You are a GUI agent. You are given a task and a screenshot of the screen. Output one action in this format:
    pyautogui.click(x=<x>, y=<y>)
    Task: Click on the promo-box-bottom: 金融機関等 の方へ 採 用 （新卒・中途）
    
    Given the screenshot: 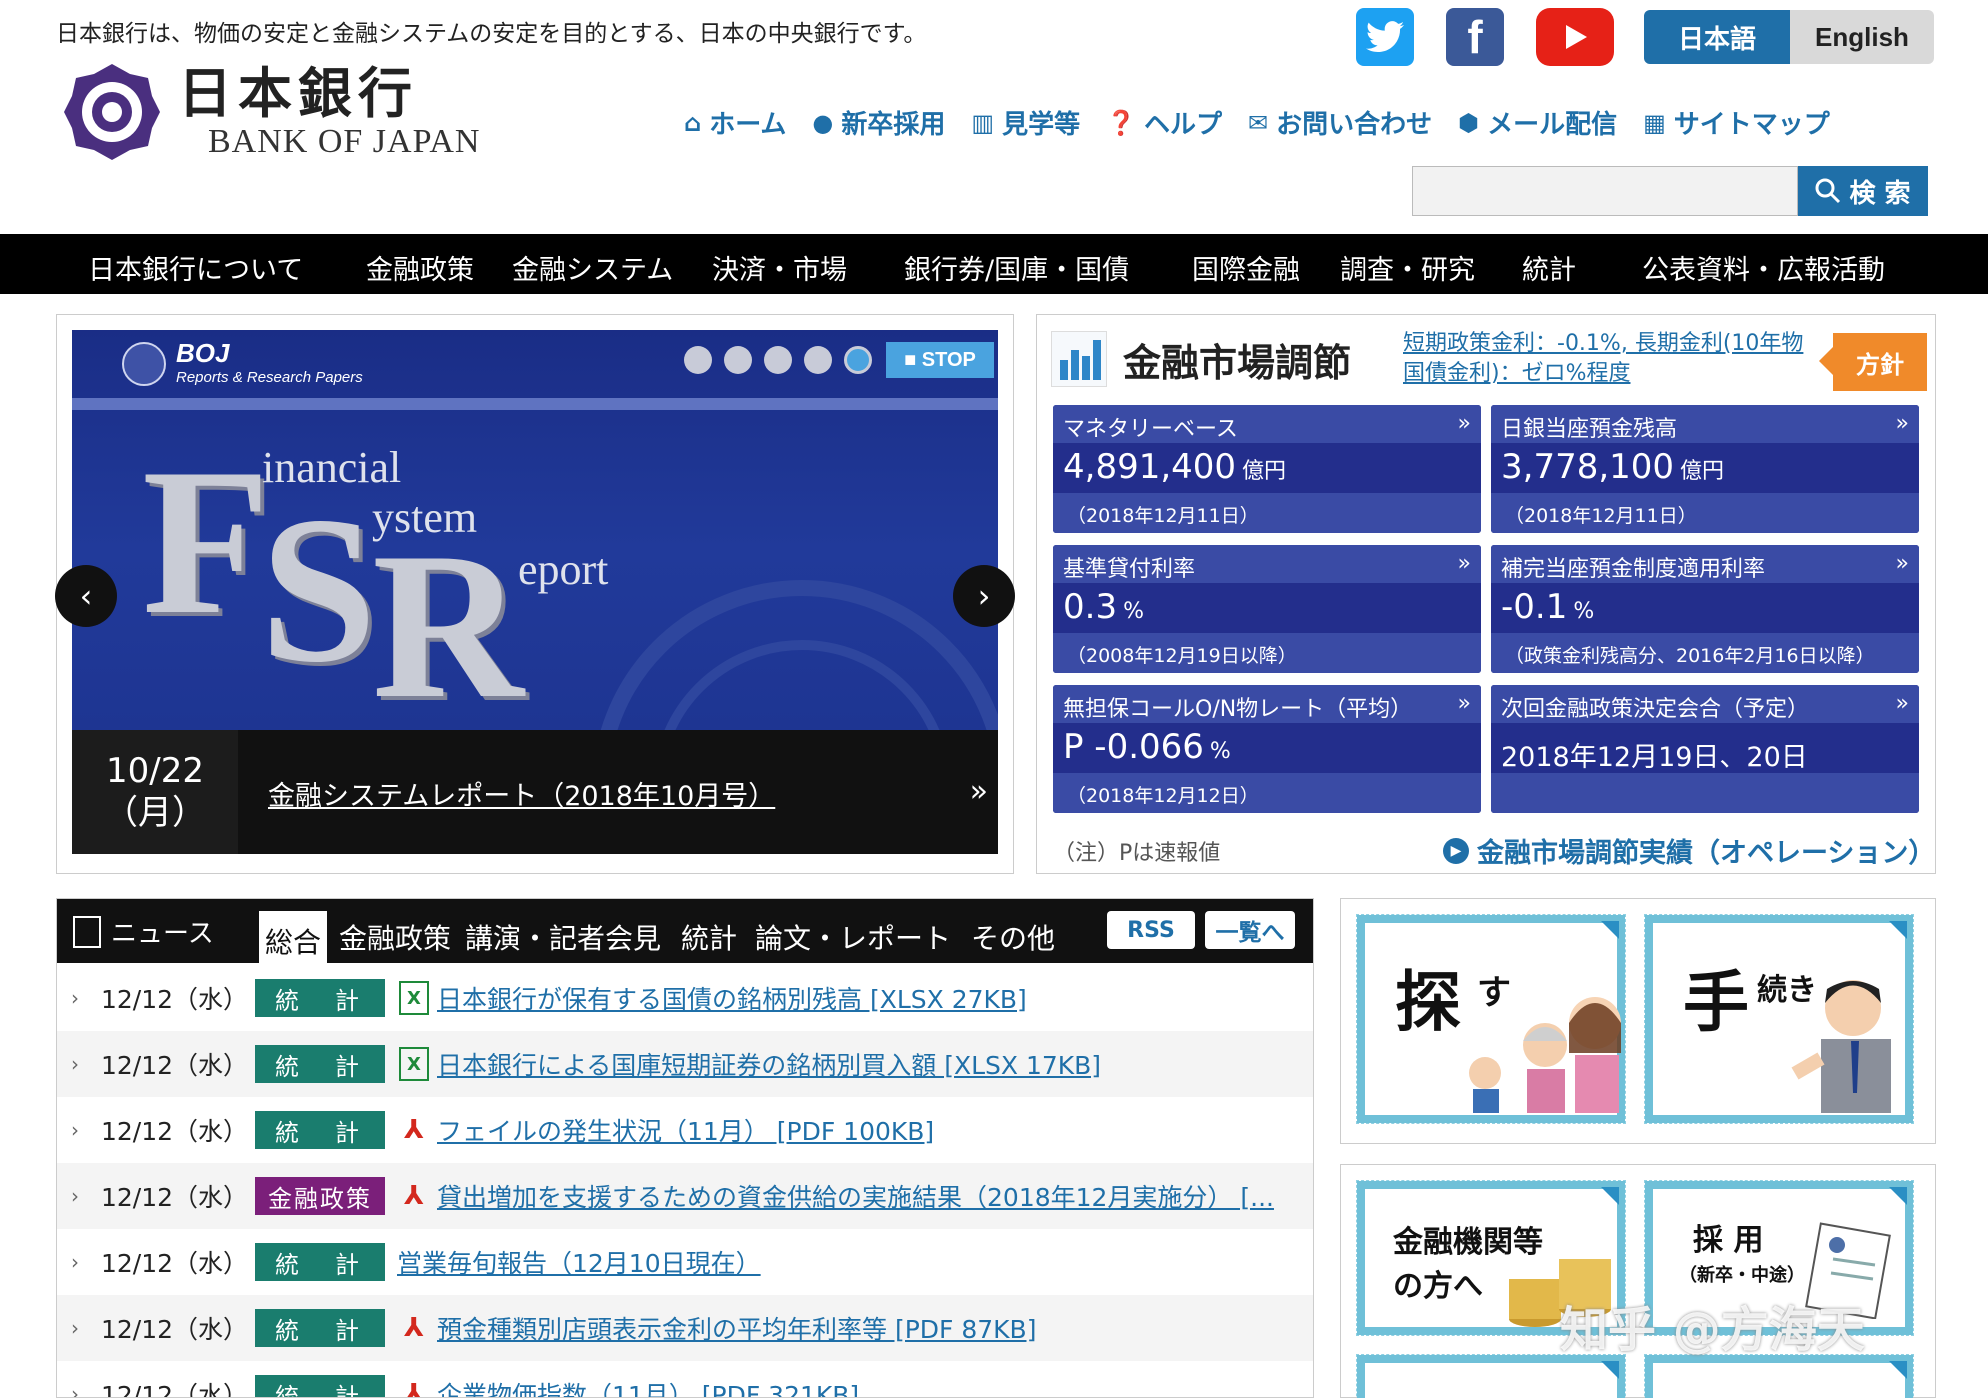 What is the action you would take?
    pyautogui.click(x=1638, y=1281)
    